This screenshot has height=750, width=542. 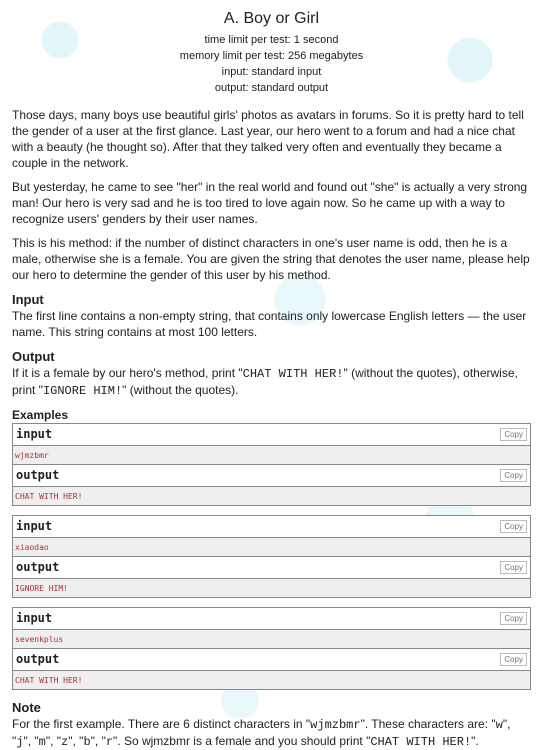 What do you see at coordinates (335, 725) in the screenshot?
I see `code: wjmzbmr` at bounding box center [335, 725].